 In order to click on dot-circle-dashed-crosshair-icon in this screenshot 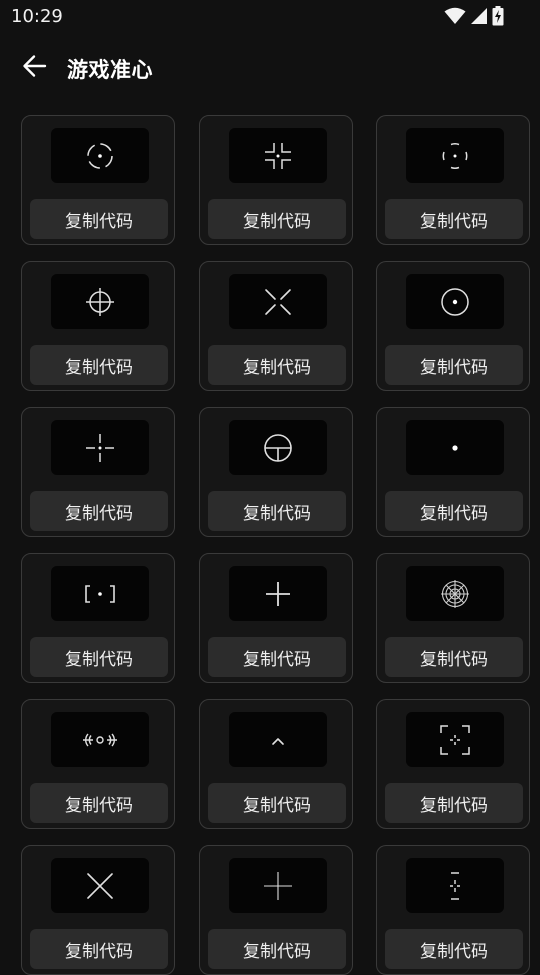, I will do `click(100, 156)`.